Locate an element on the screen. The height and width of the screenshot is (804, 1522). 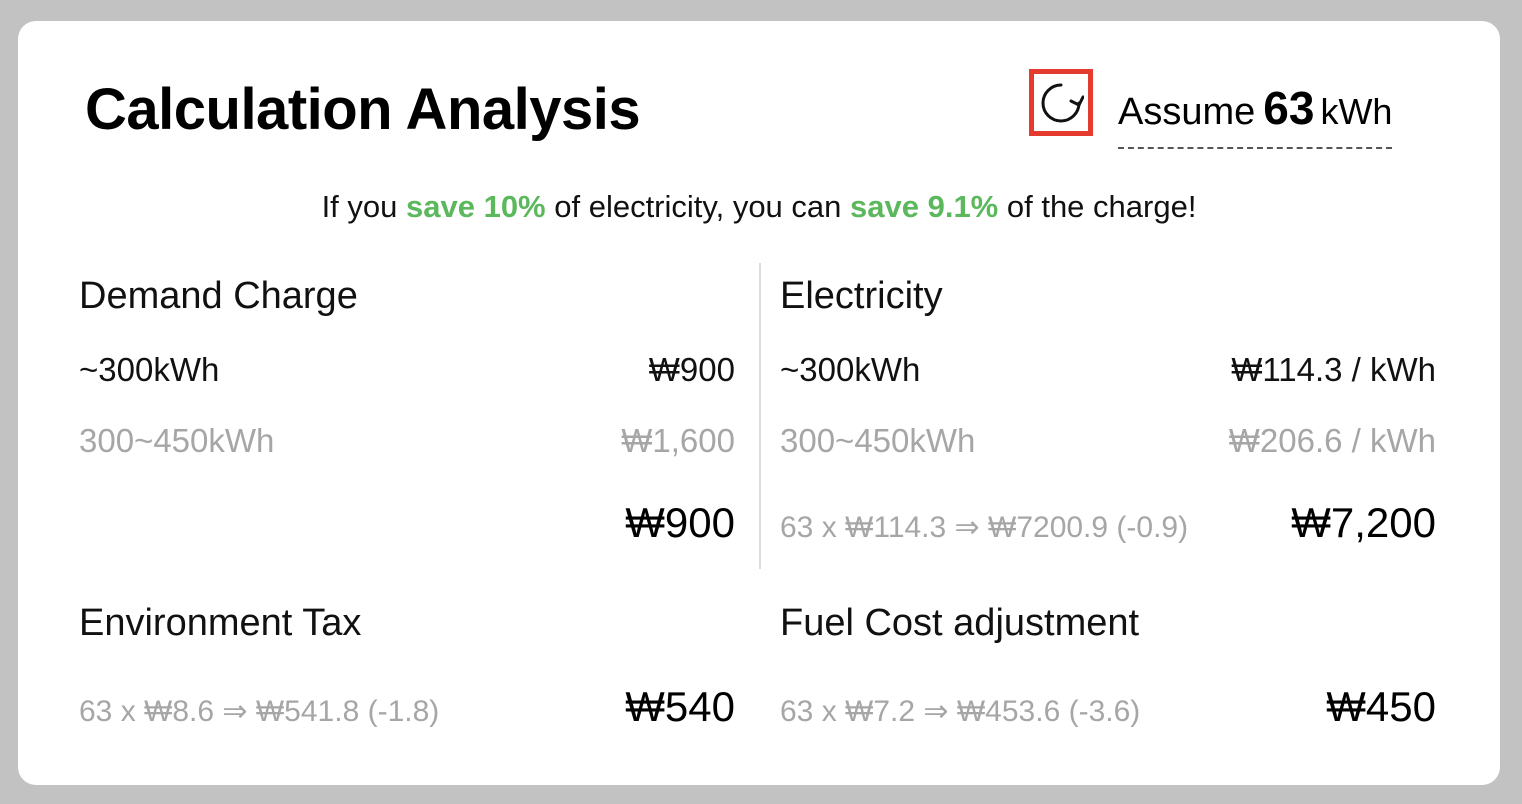
electricity-title: Electricity is located at coordinates (861, 296).